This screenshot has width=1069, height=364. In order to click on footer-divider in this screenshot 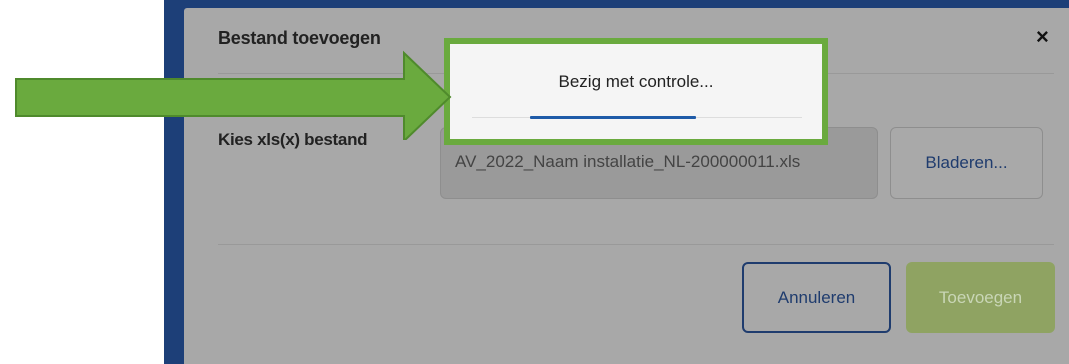, I will do `click(636, 244)`.